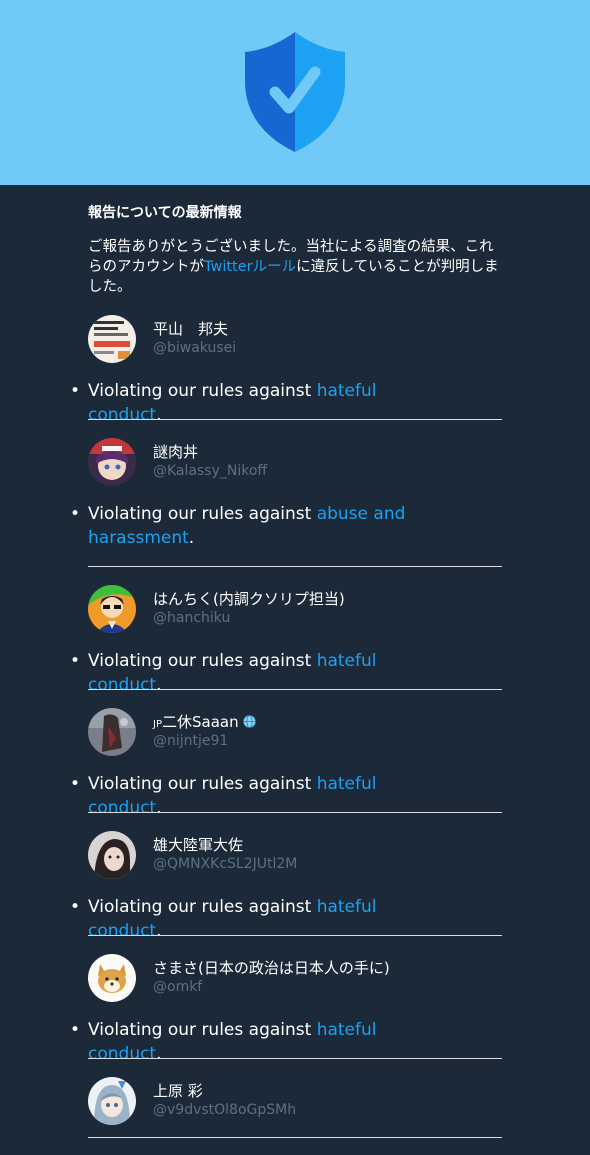 Image resolution: width=590 pixels, height=1155 pixels. I want to click on twitter-rules-link: Twitterルール, so click(250, 267).